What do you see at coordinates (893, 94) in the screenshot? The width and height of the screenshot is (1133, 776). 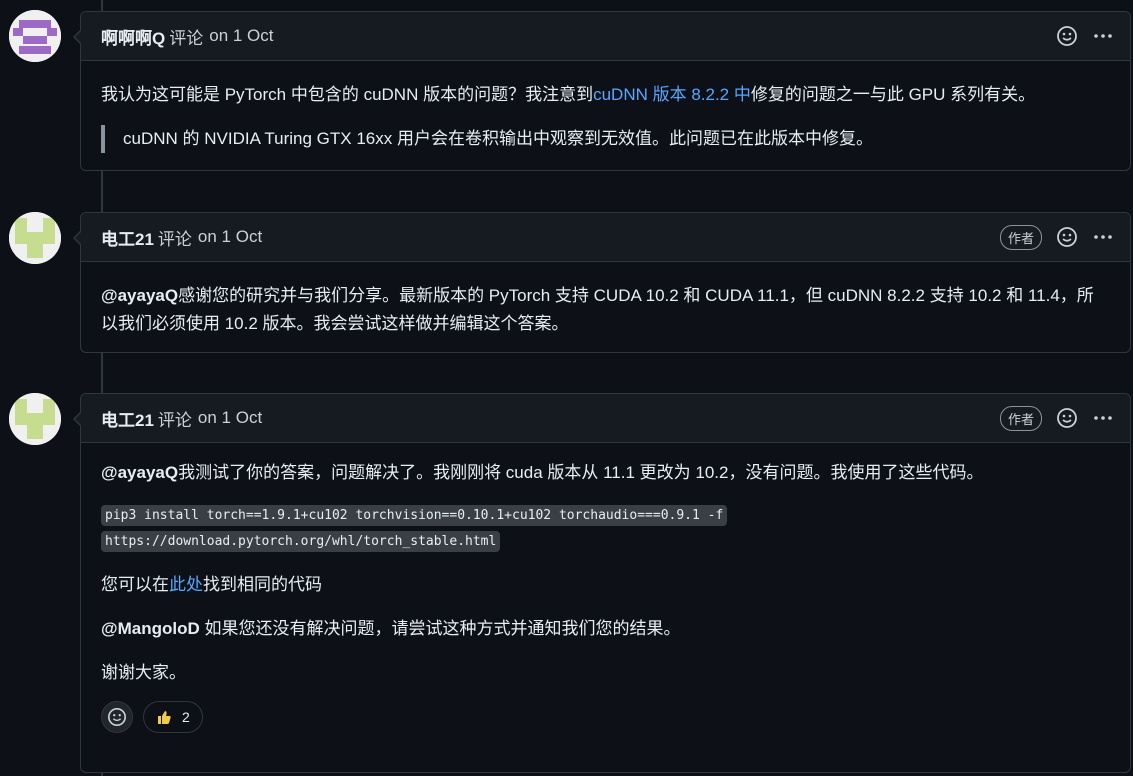 I see `paragraph-text: 修复的问题之一与此 GPU 系列有关。` at bounding box center [893, 94].